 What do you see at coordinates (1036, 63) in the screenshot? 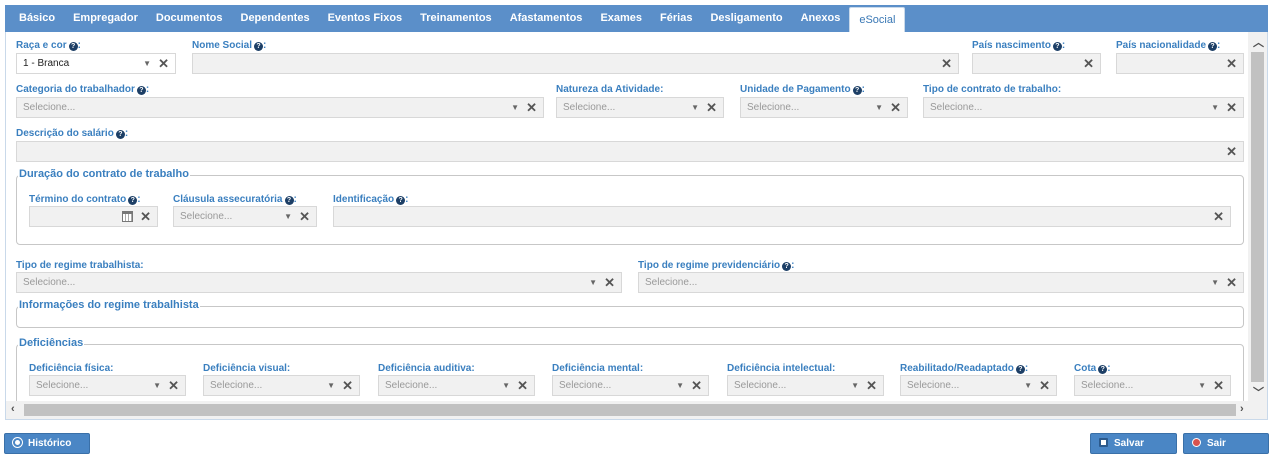
I see `pais-nascimento-input: ✕` at bounding box center [1036, 63].